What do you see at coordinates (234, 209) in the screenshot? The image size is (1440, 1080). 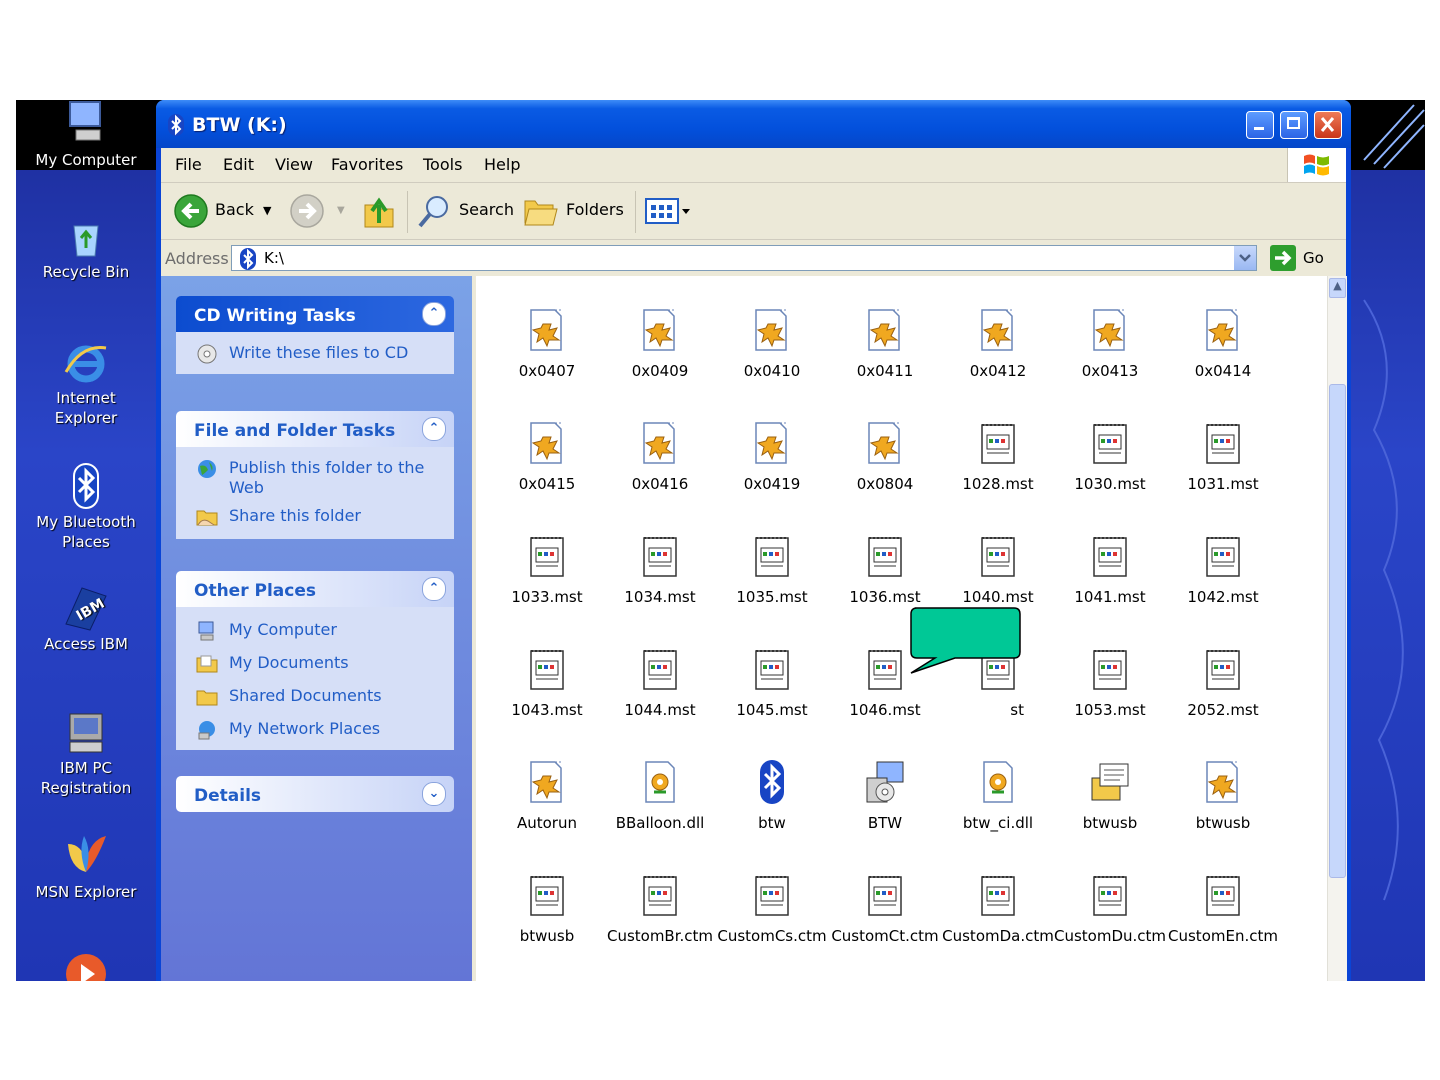 I see `back-button: Back` at bounding box center [234, 209].